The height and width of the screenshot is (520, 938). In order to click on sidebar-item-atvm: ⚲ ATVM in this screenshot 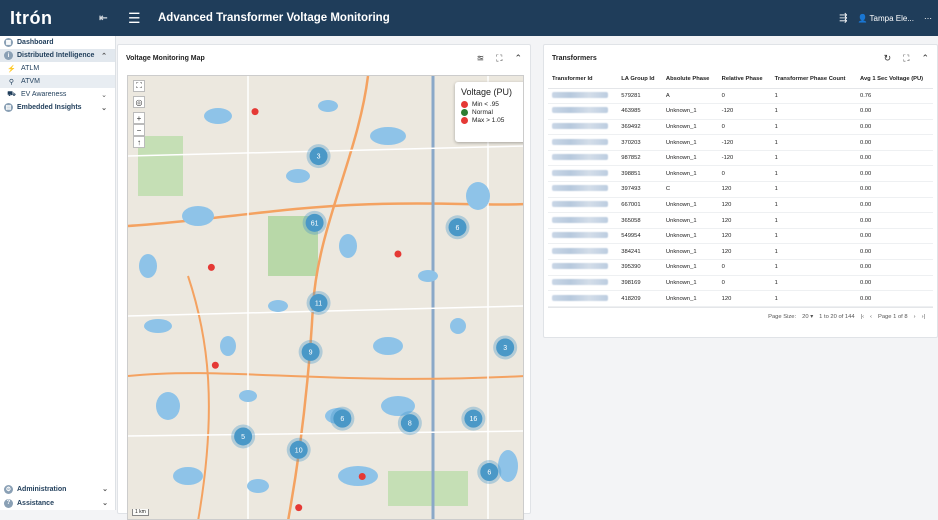, I will do `click(57, 81)`.